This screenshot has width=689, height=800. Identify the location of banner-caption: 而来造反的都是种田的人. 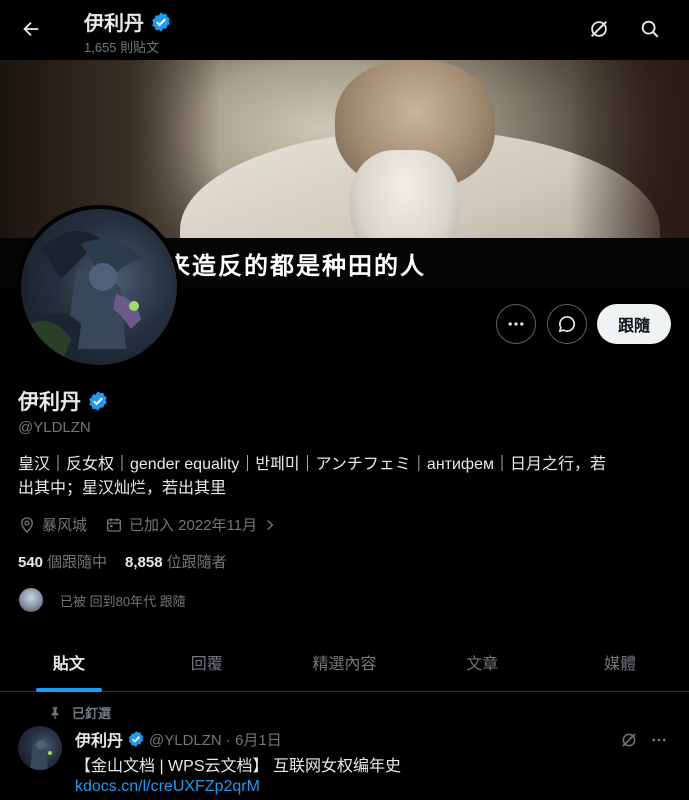
(283, 266).